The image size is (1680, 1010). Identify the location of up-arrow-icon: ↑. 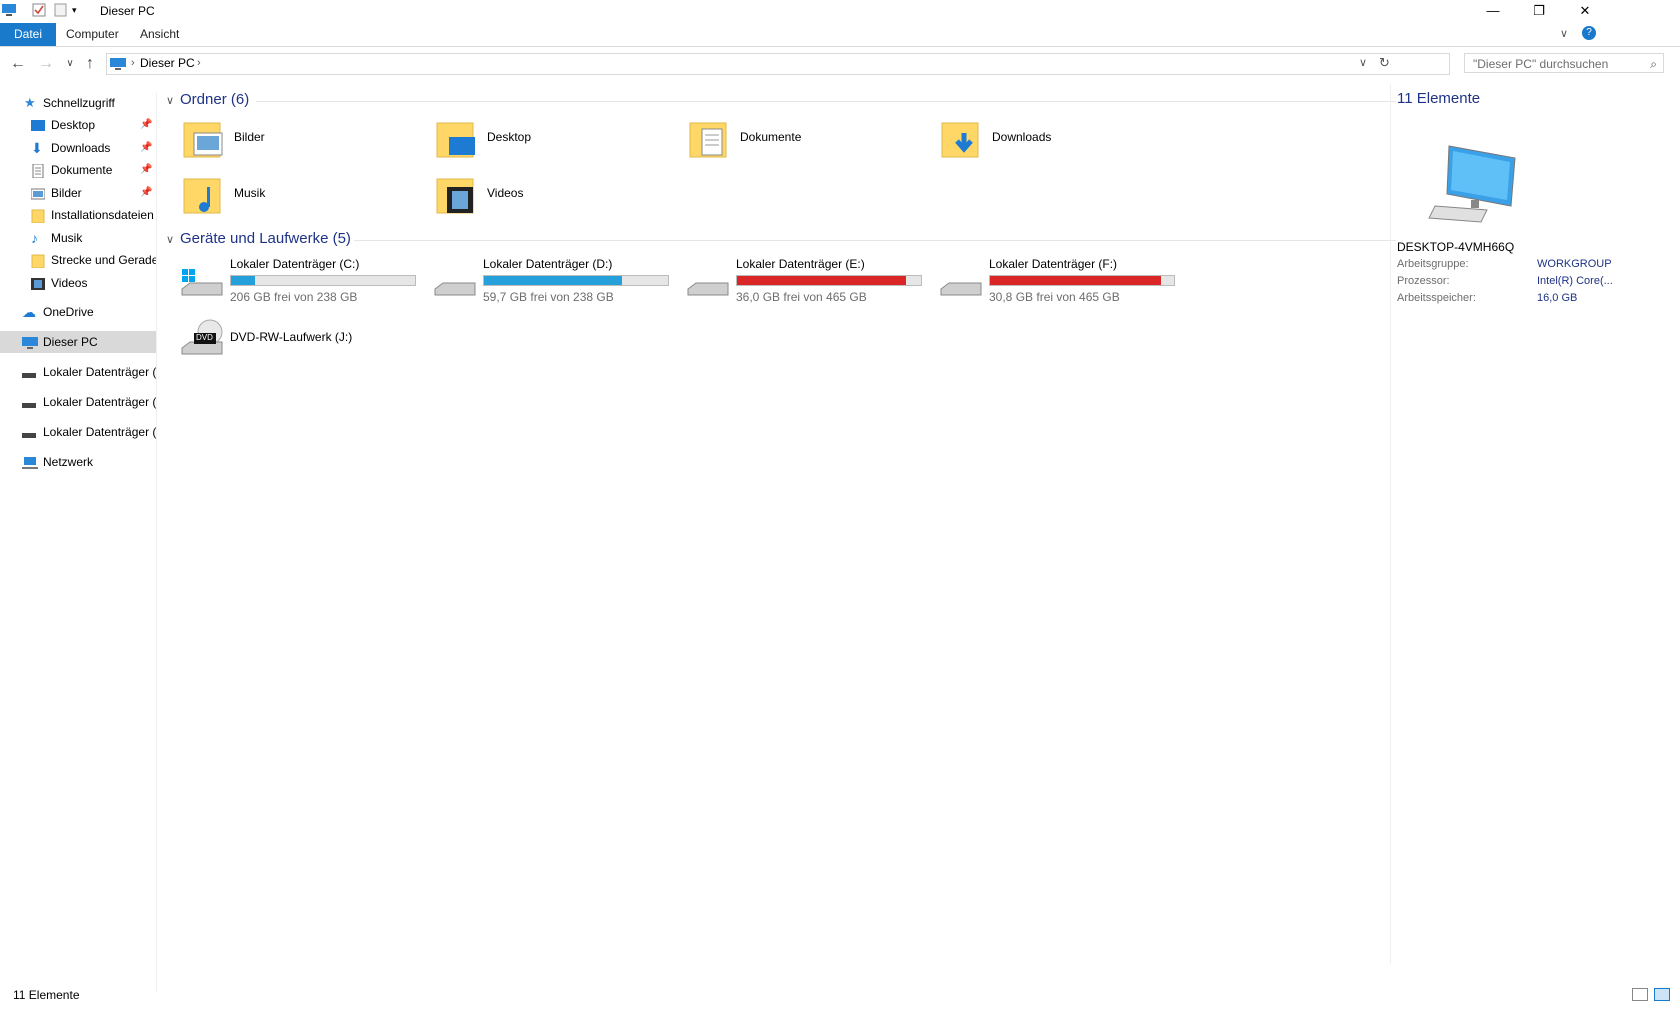
(90, 64).